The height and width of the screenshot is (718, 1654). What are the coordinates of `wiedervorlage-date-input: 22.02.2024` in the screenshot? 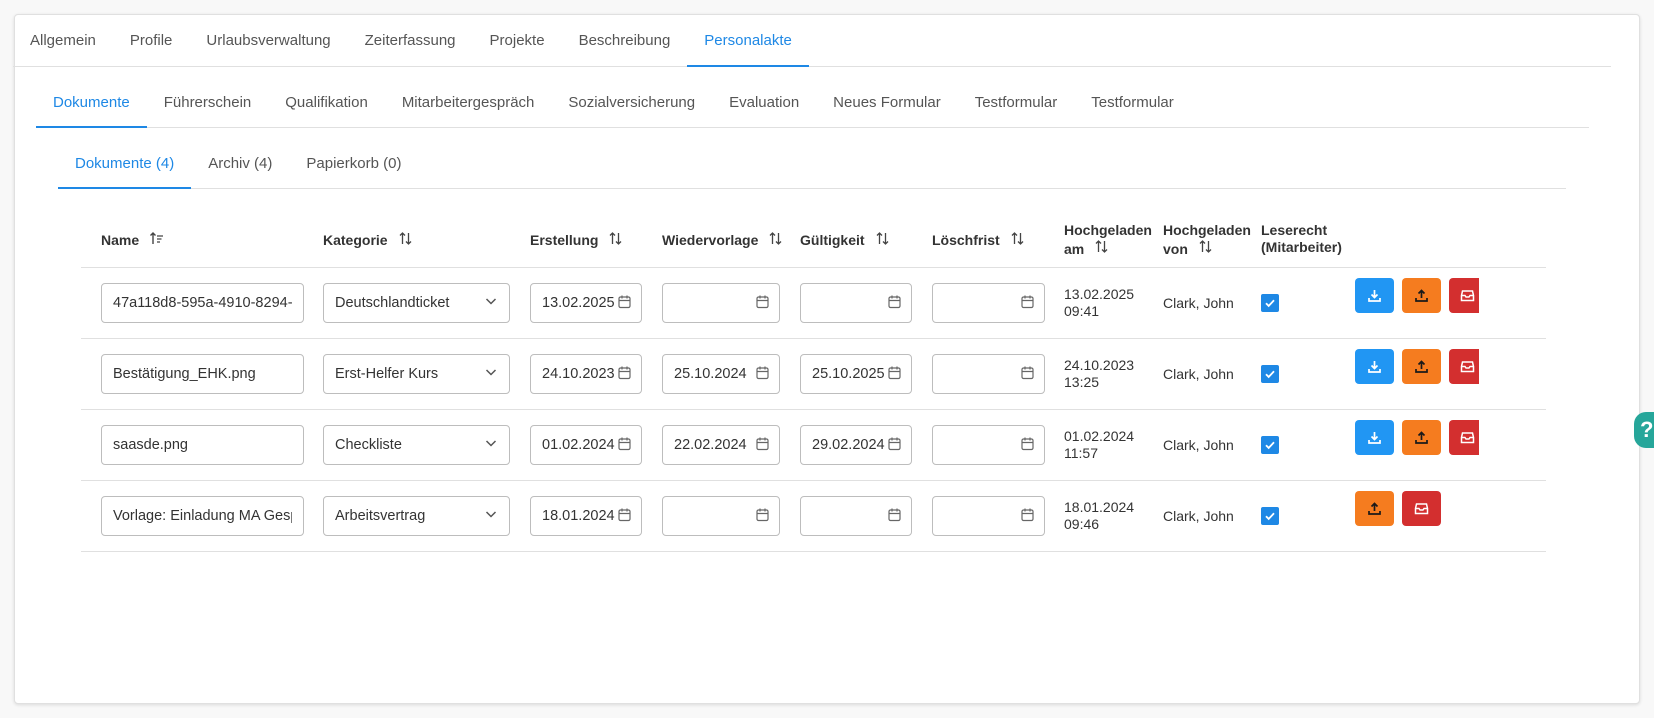 It's located at (721, 445).